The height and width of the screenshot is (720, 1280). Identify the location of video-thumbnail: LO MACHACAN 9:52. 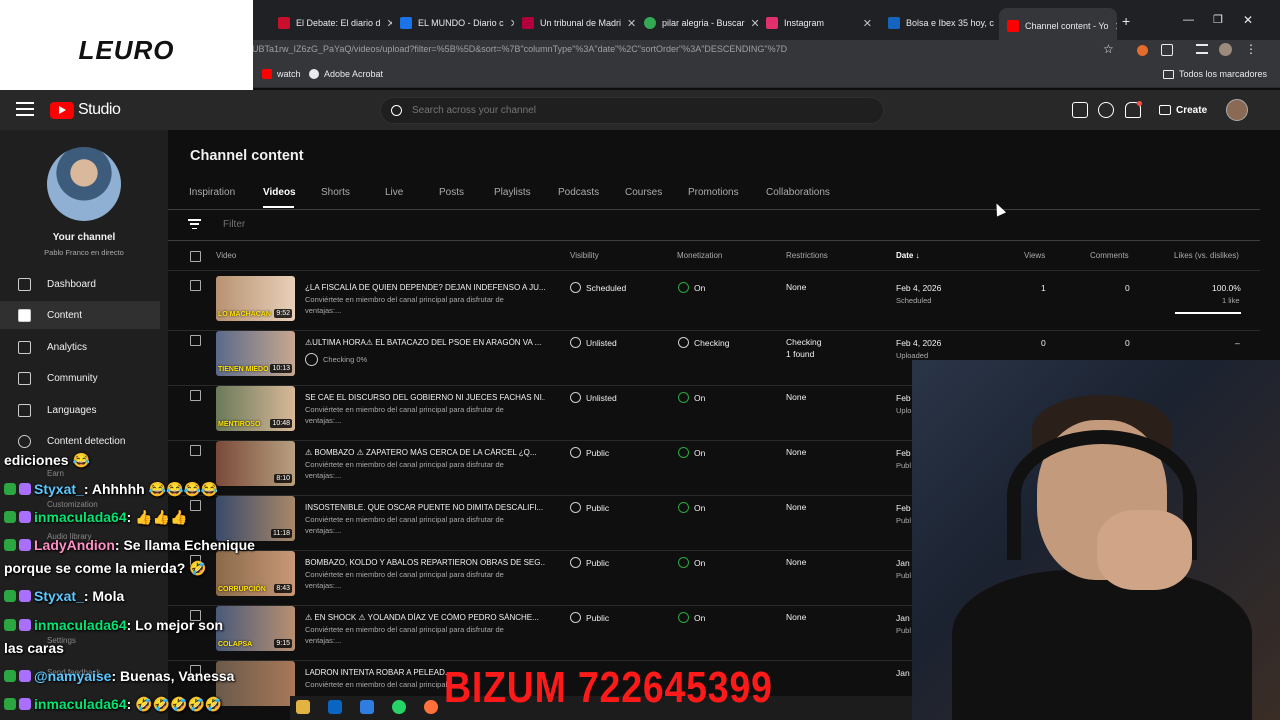
(255, 298).